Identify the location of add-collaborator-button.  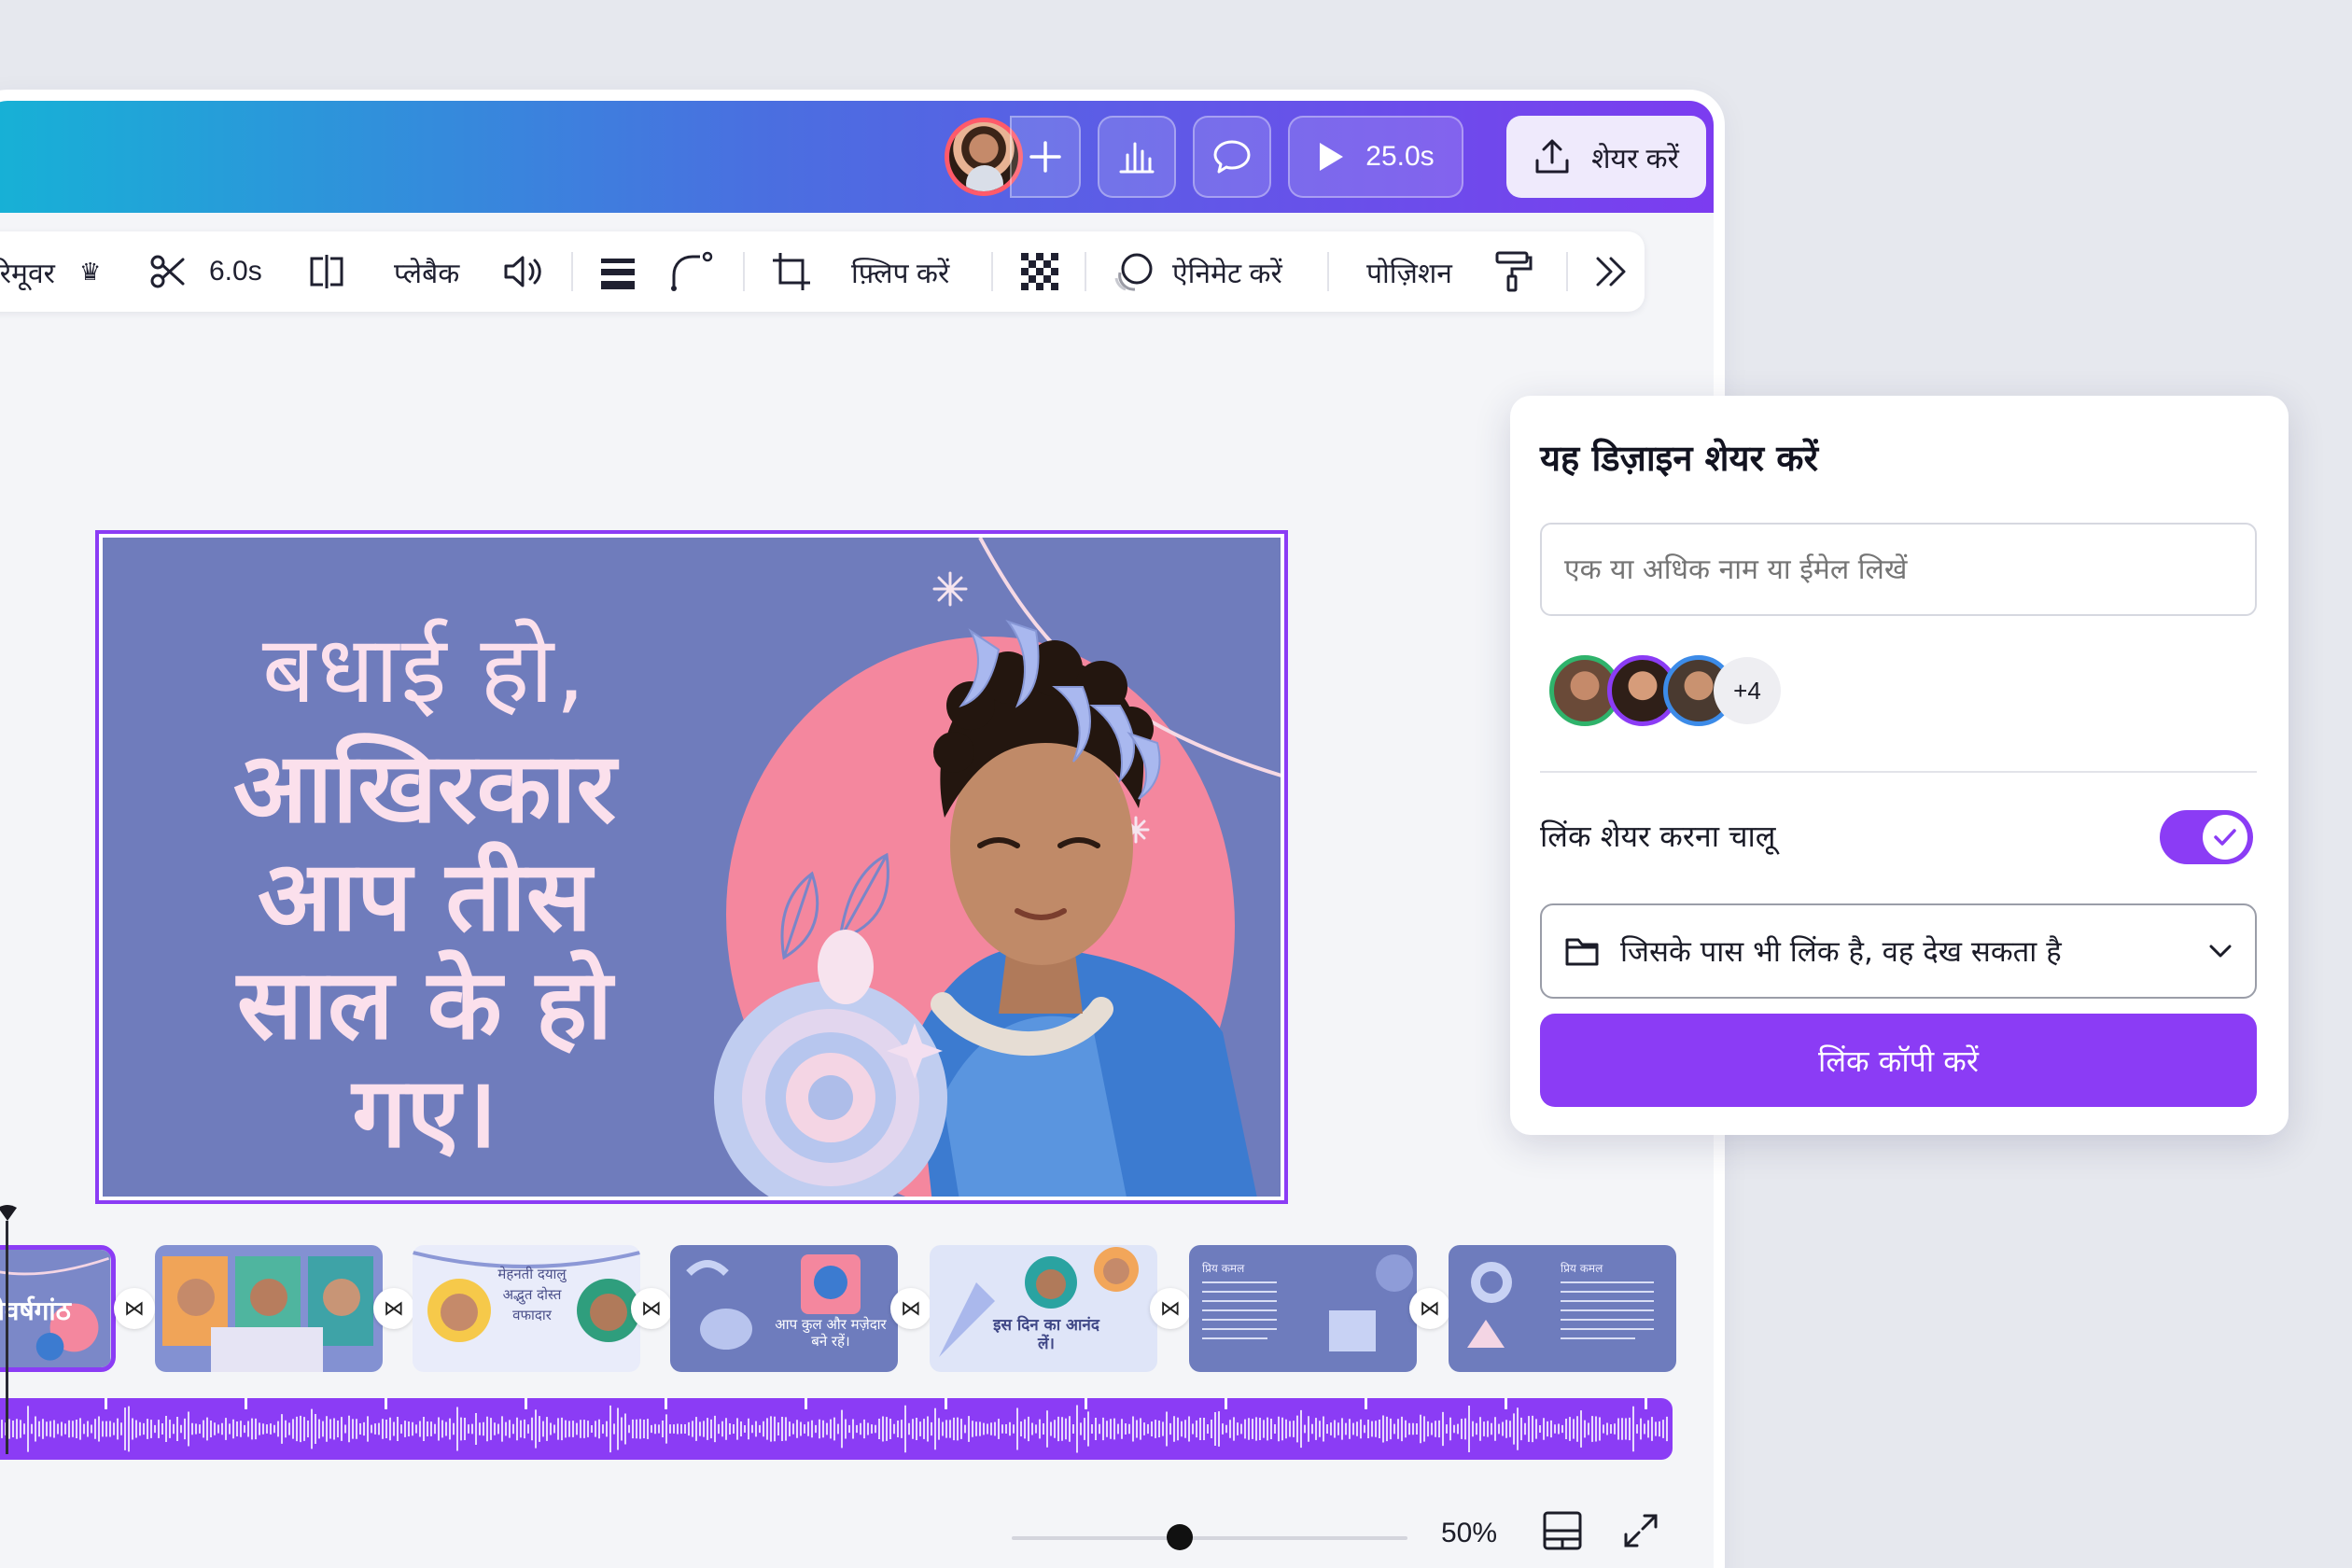
(1045, 157).